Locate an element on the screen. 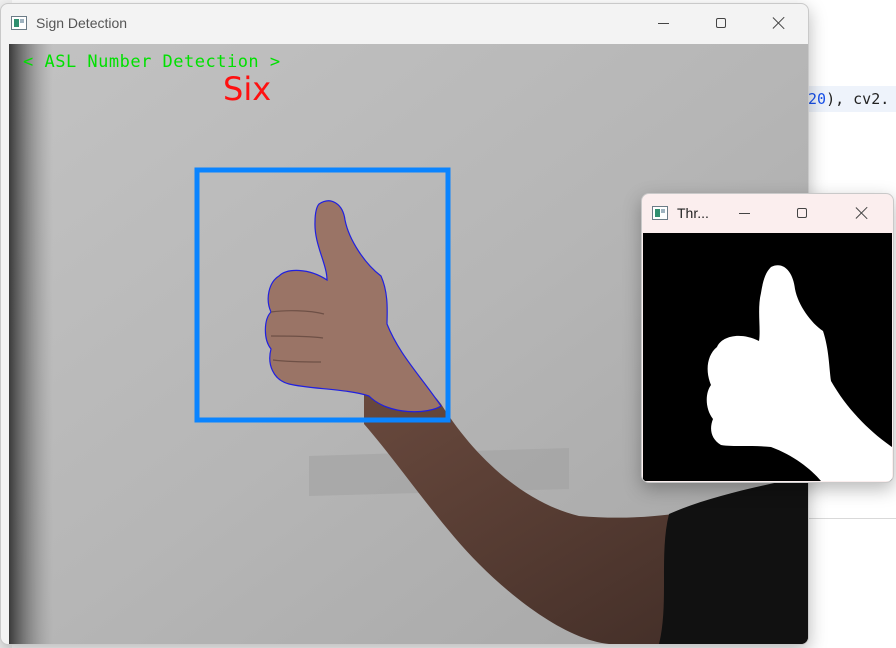 The width and height of the screenshot is (896, 648). titlebar: Sign Detection is located at coordinates (404, 23).